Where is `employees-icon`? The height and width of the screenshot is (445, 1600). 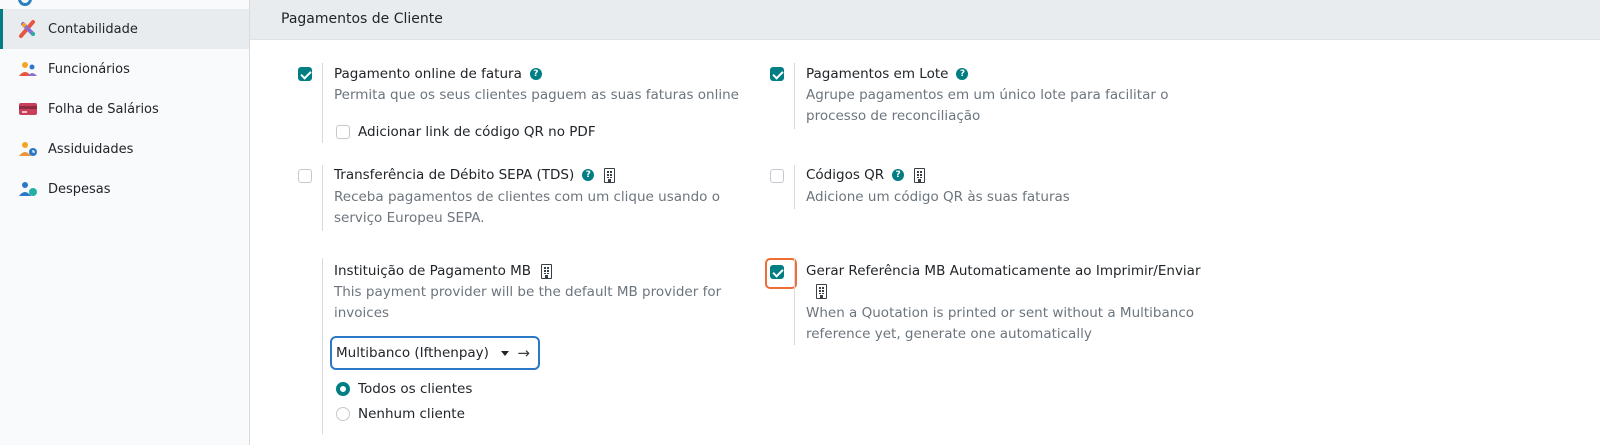
employees-icon is located at coordinates (28, 69).